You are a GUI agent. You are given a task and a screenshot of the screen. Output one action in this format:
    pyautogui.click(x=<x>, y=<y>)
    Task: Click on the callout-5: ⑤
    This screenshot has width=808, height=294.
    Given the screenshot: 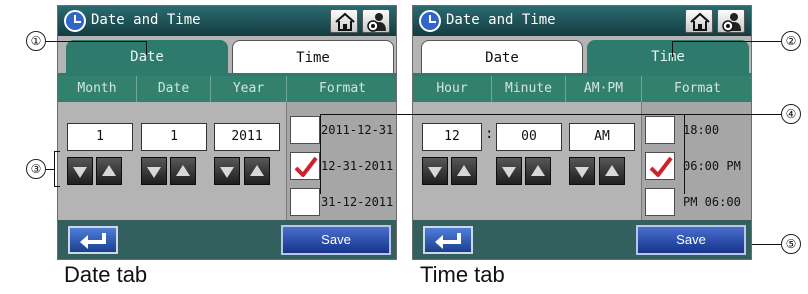 What is the action you would take?
    pyautogui.click(x=791, y=244)
    